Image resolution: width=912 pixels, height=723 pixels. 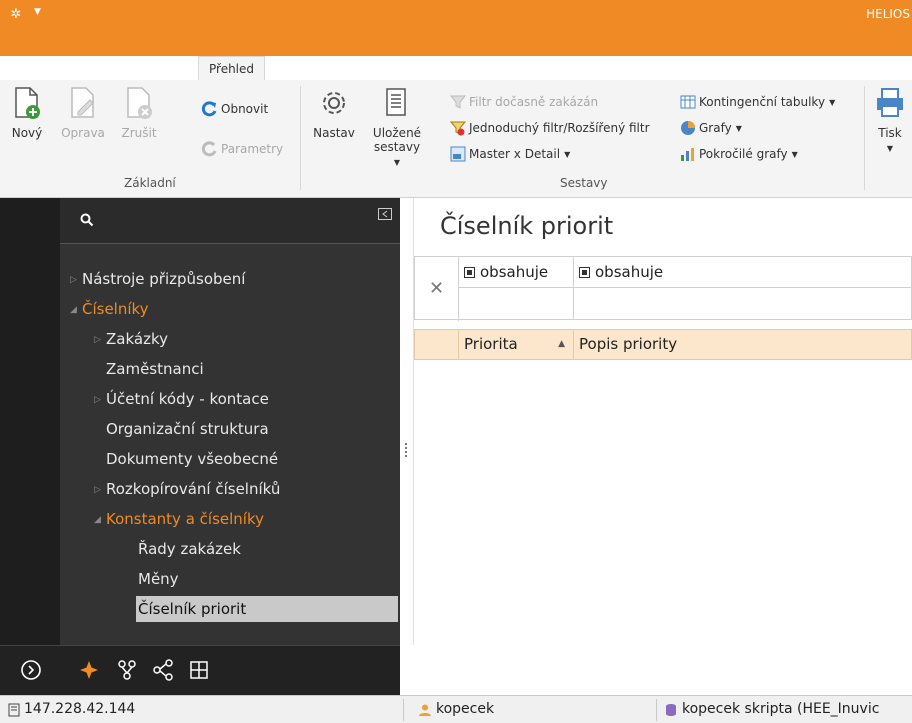 What do you see at coordinates (510, 154) in the screenshot?
I see `master-detail-button: Master x Detail ▼` at bounding box center [510, 154].